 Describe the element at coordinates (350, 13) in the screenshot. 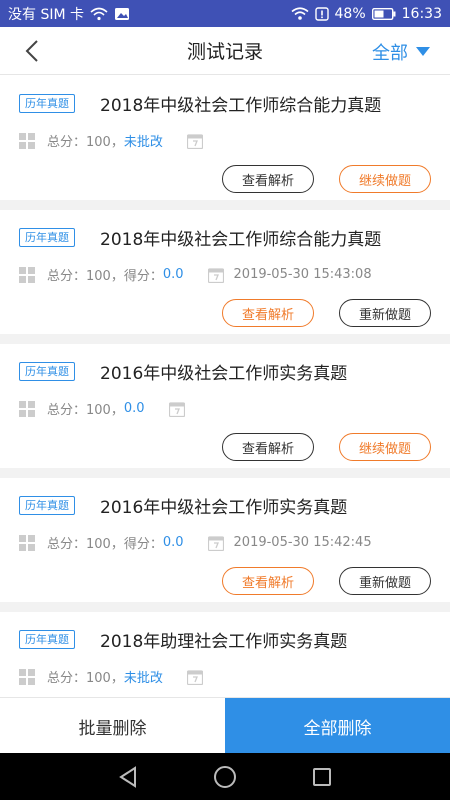

I see `battery-percent: 48%` at that location.